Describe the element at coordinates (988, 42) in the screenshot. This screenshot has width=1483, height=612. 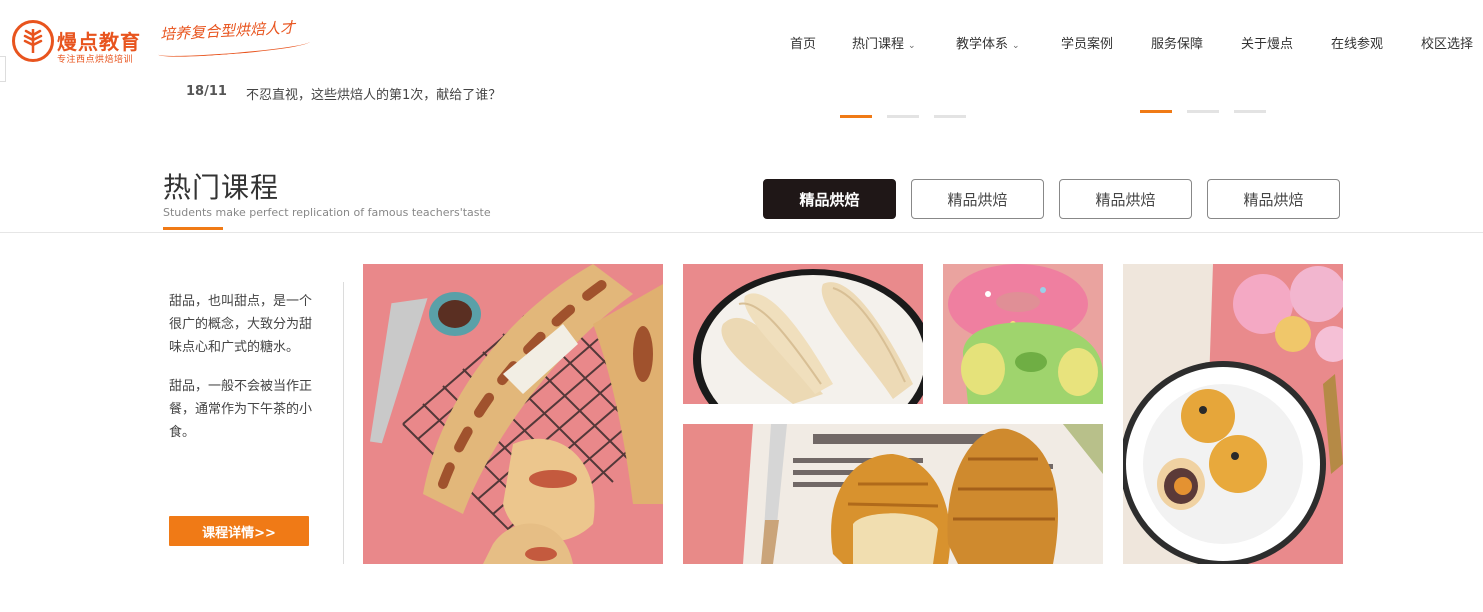
I see `nav-teaching-system: 教学体系 ⌄` at that location.